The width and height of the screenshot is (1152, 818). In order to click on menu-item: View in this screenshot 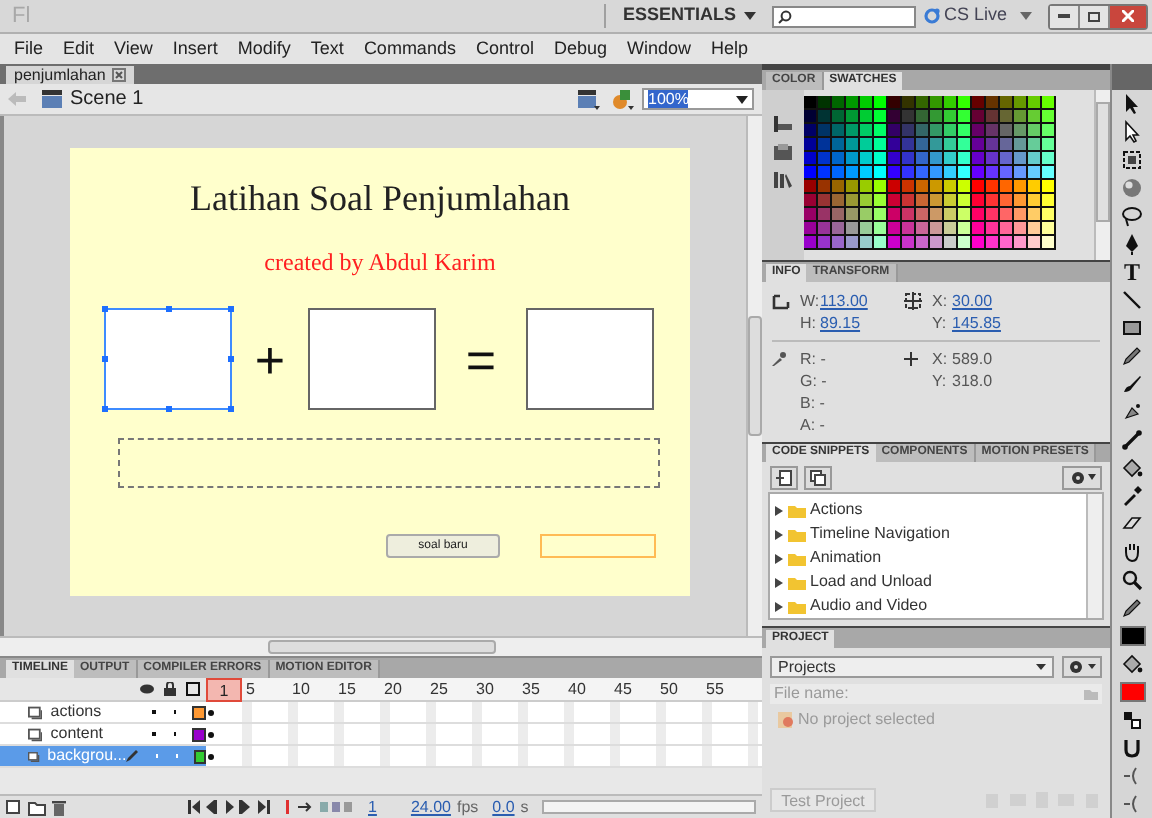, I will do `click(133, 49)`.